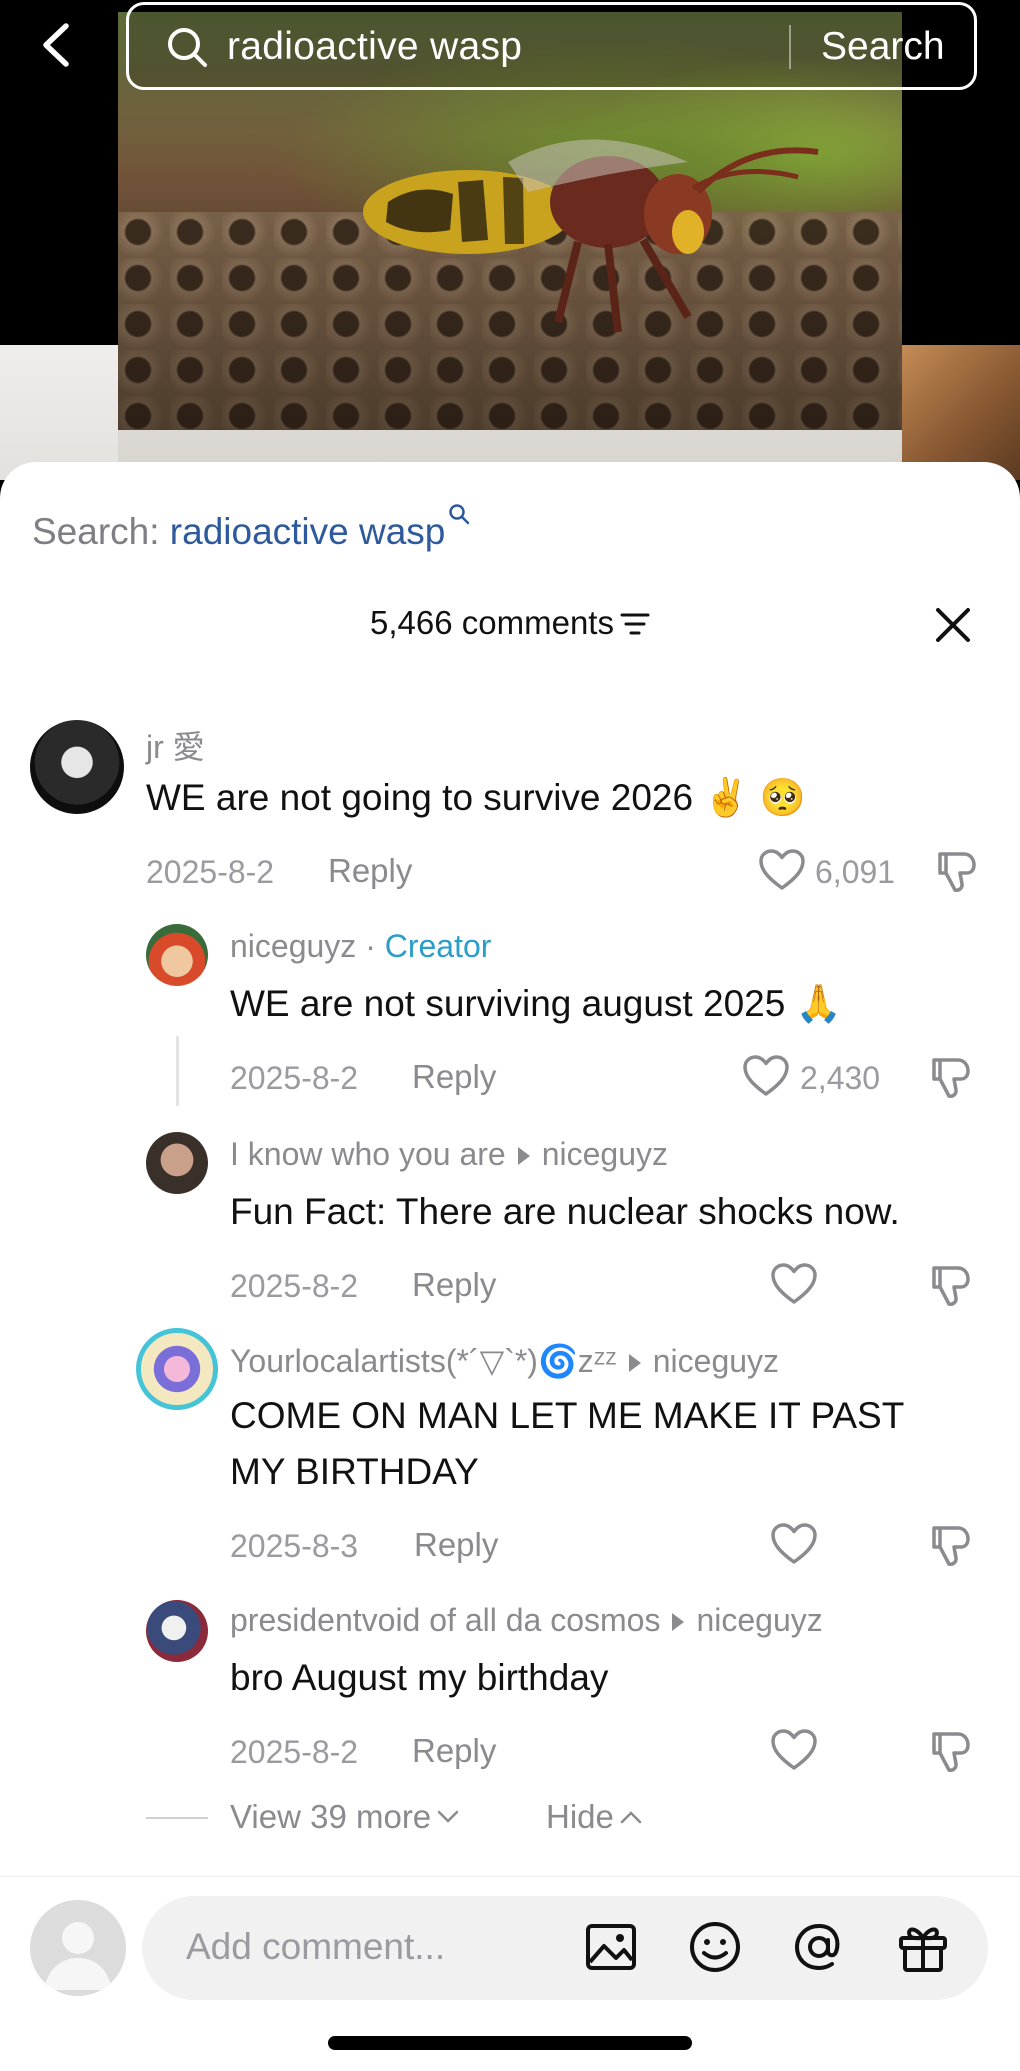  What do you see at coordinates (354, 1471) in the screenshot?
I see `comment-text-line-2: MY BIRTHDAY` at bounding box center [354, 1471].